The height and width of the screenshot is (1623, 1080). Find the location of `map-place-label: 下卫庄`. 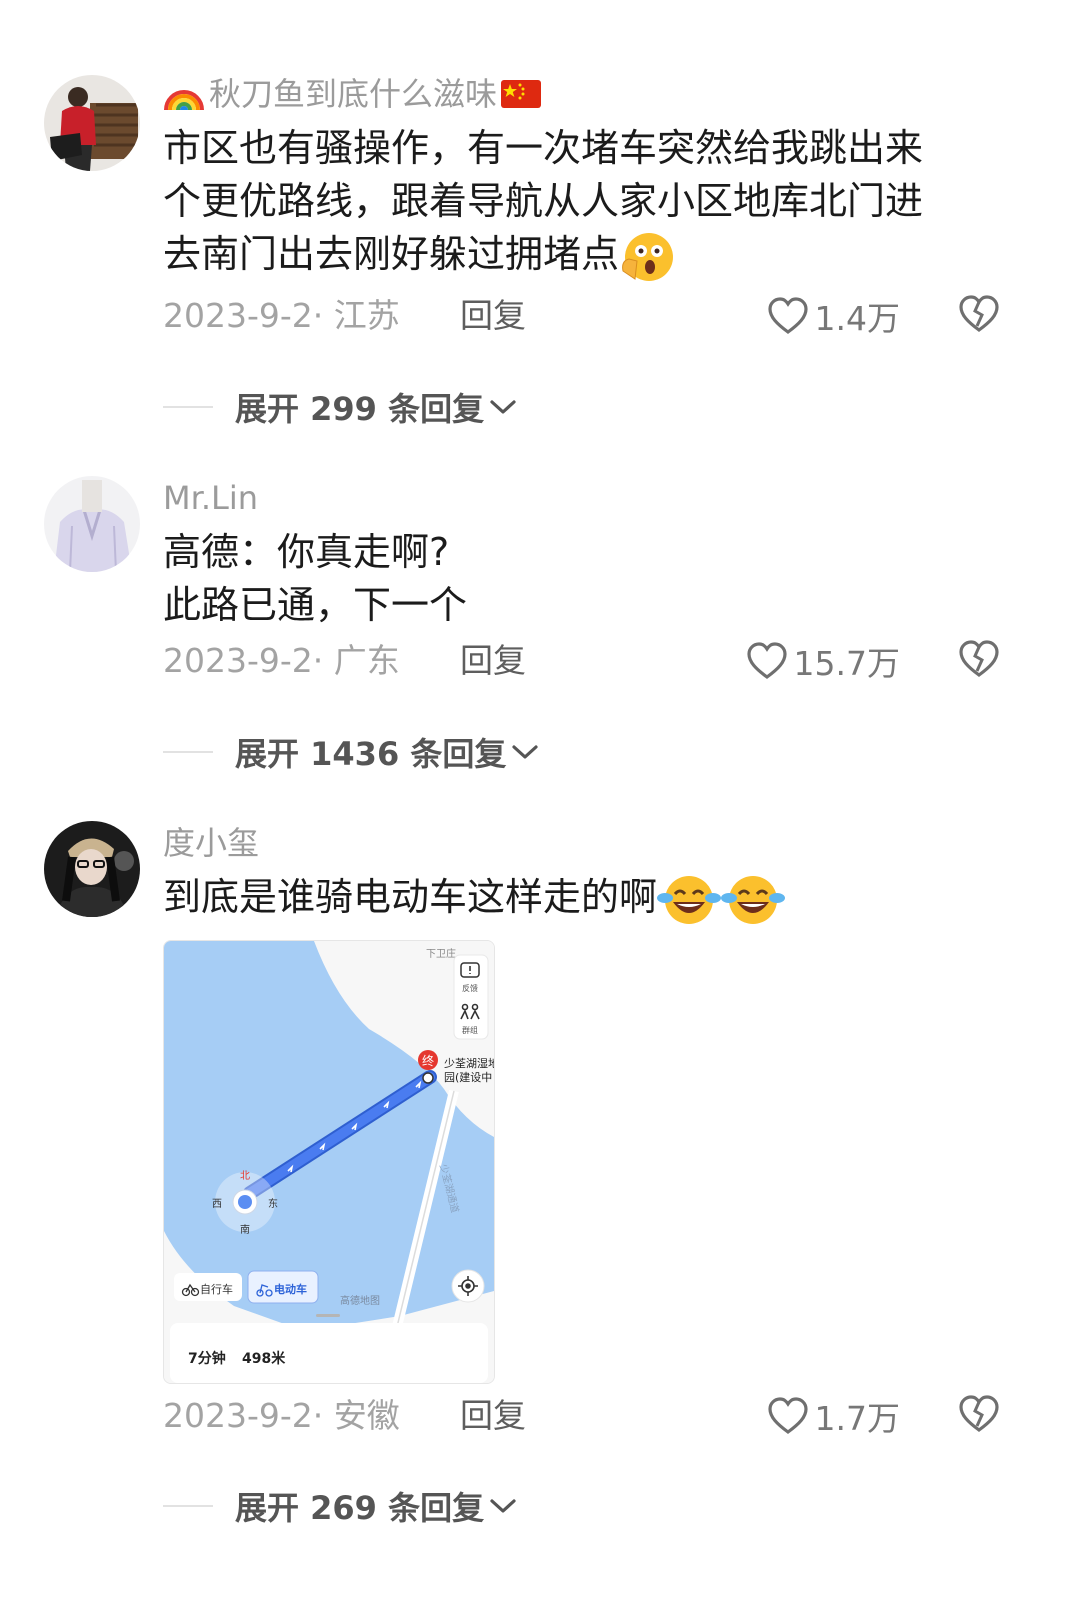

map-place-label: 下卫庄 is located at coordinates (441, 953).